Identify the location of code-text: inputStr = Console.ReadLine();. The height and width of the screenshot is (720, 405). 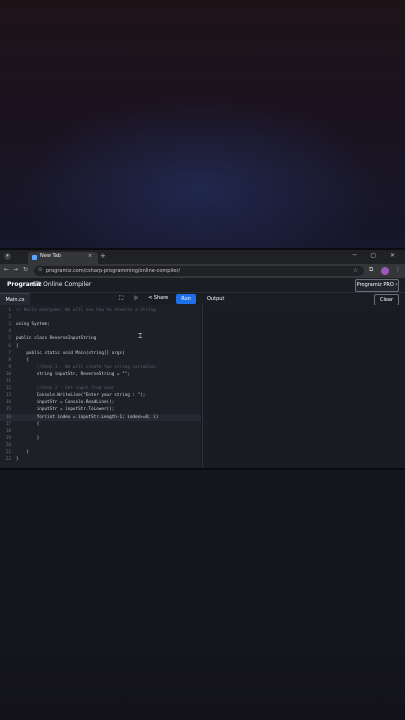
(65, 403).